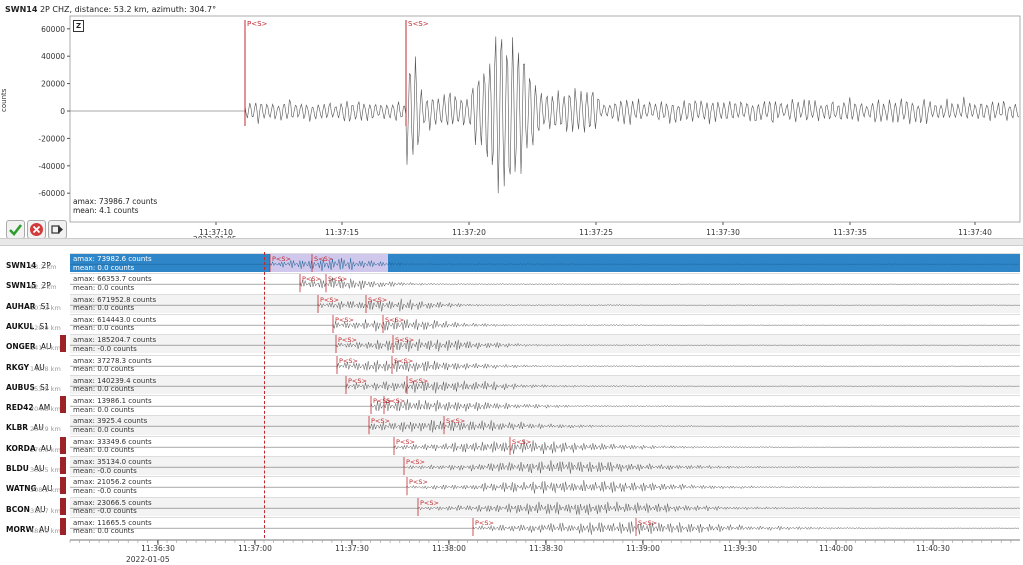 The width and height of the screenshot is (1023, 565). I want to click on row-stats: amax: 671952.8 counts mean: 0.0 counts, so click(114, 304).